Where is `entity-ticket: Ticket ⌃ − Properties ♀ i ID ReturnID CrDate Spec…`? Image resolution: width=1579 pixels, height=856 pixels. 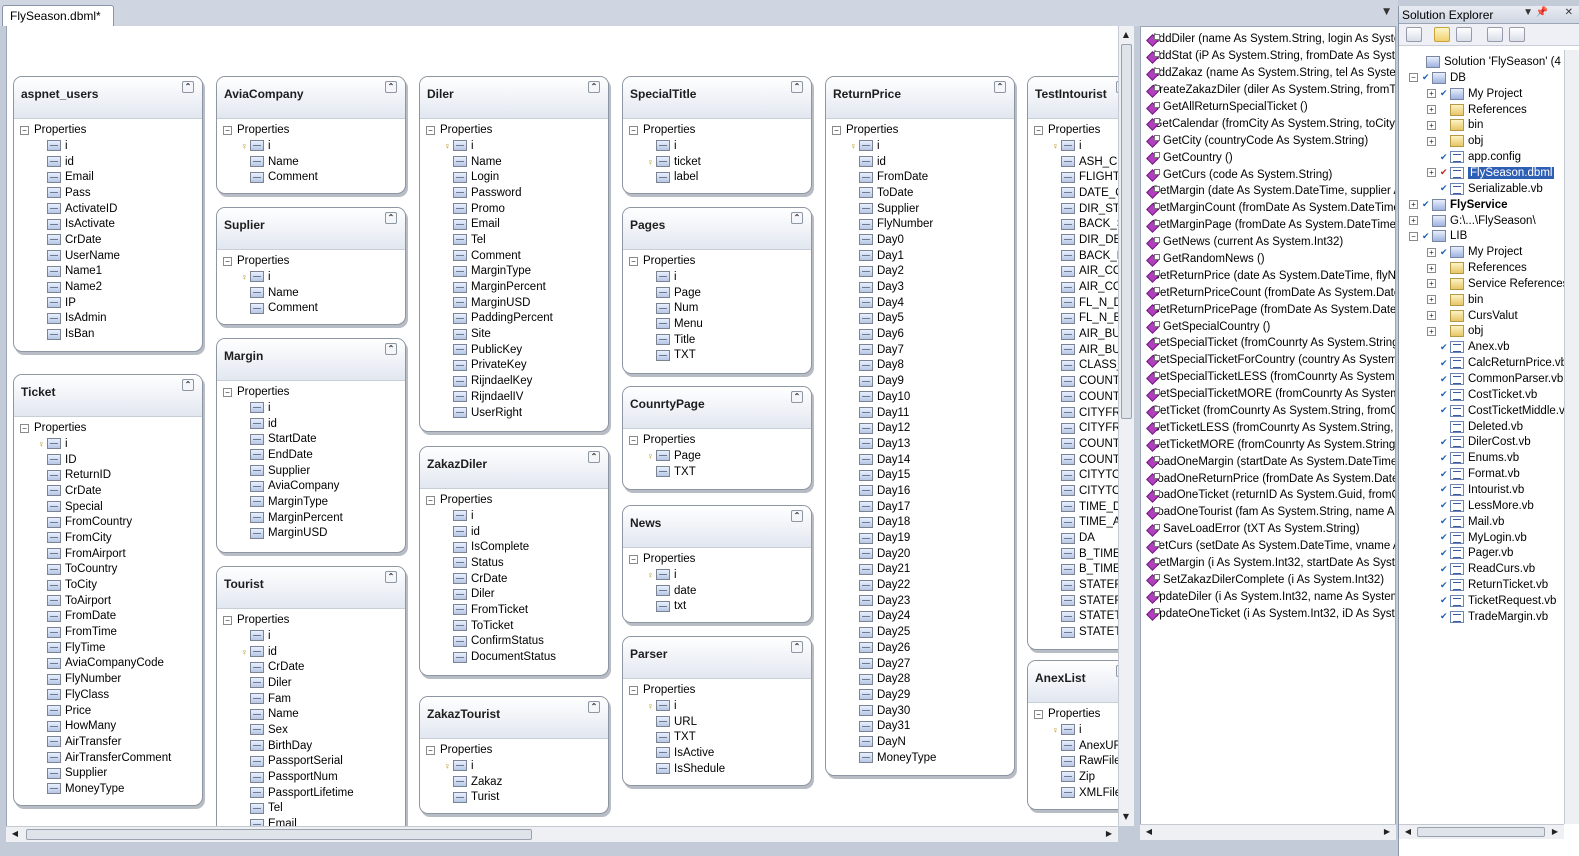
entity-ticket: Ticket ⌃ − Properties ♀ i ID ReturnID CrDate Spec… is located at coordinates (108, 590).